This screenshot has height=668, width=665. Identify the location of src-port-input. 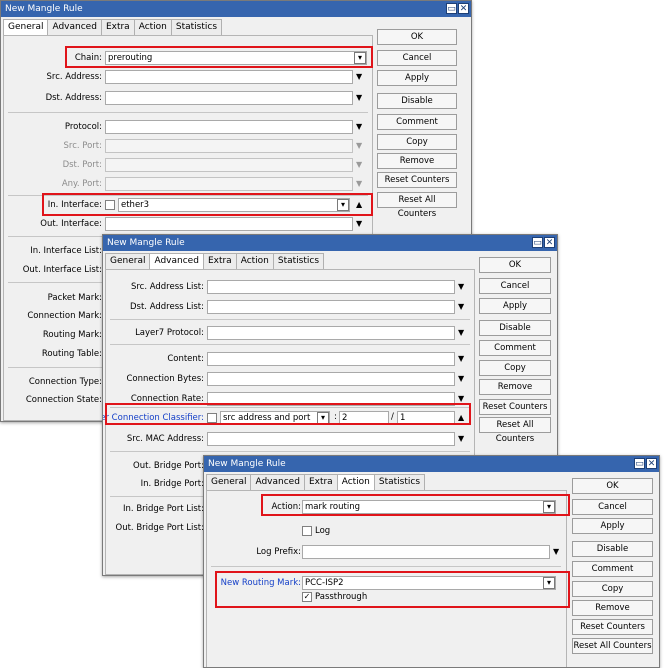
(229, 146).